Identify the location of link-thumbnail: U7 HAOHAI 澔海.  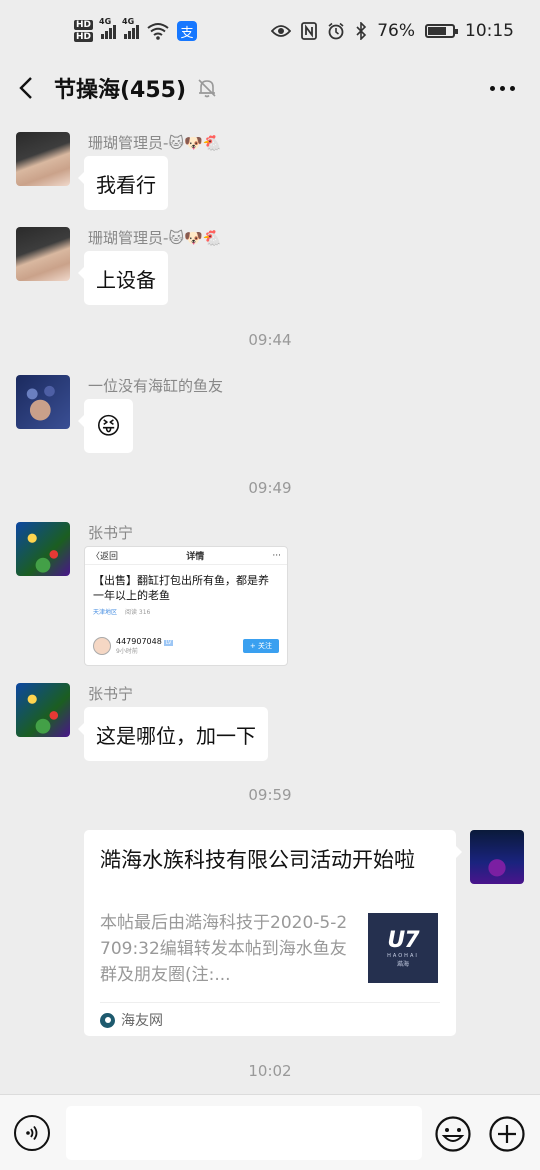
(403, 948).